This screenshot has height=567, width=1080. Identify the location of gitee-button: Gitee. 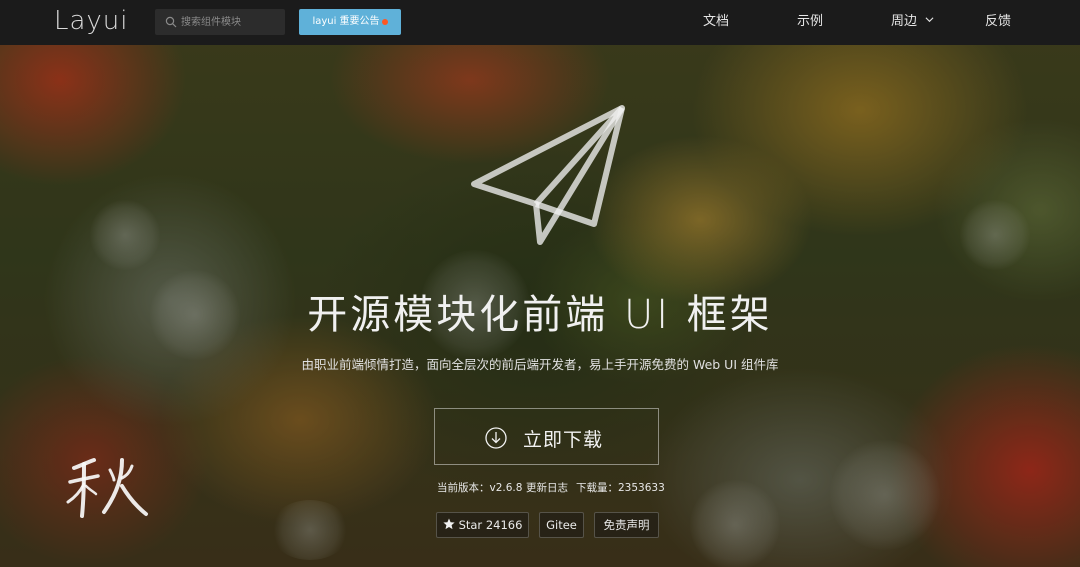
(561, 525).